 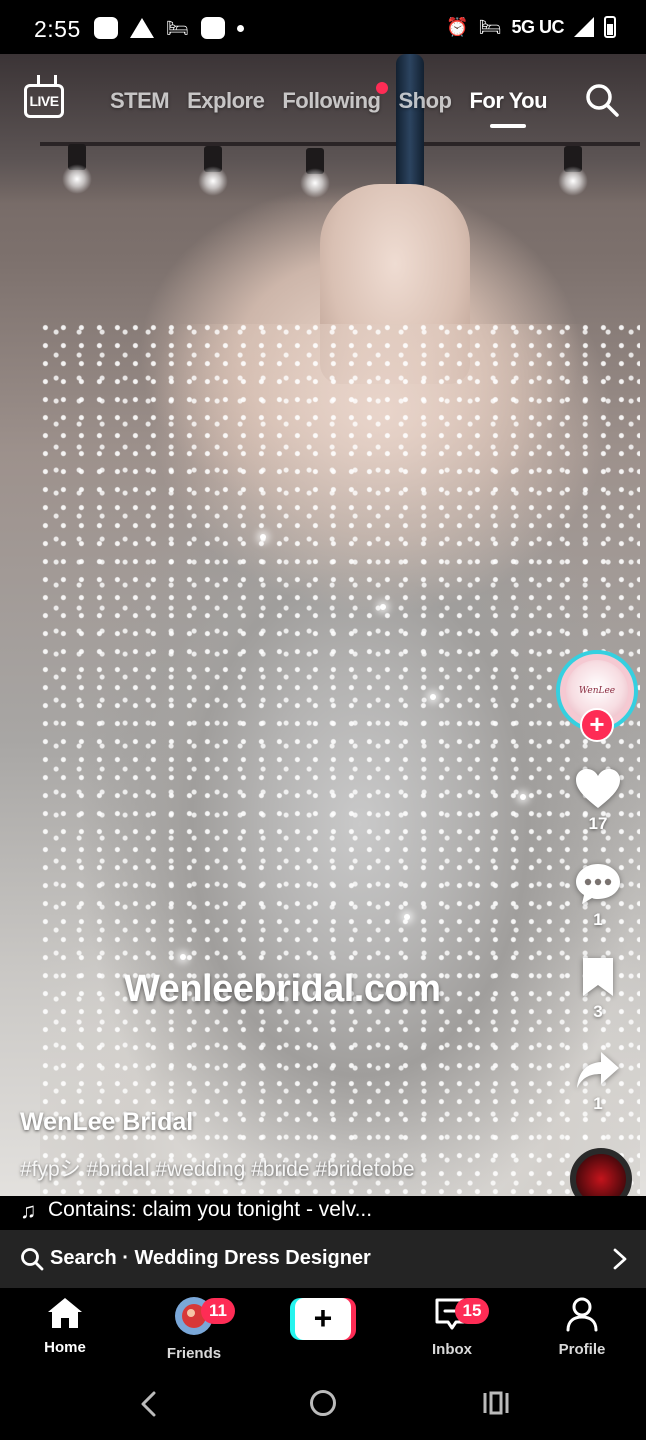 What do you see at coordinates (598, 823) in the screenshot?
I see `like-count: 17` at bounding box center [598, 823].